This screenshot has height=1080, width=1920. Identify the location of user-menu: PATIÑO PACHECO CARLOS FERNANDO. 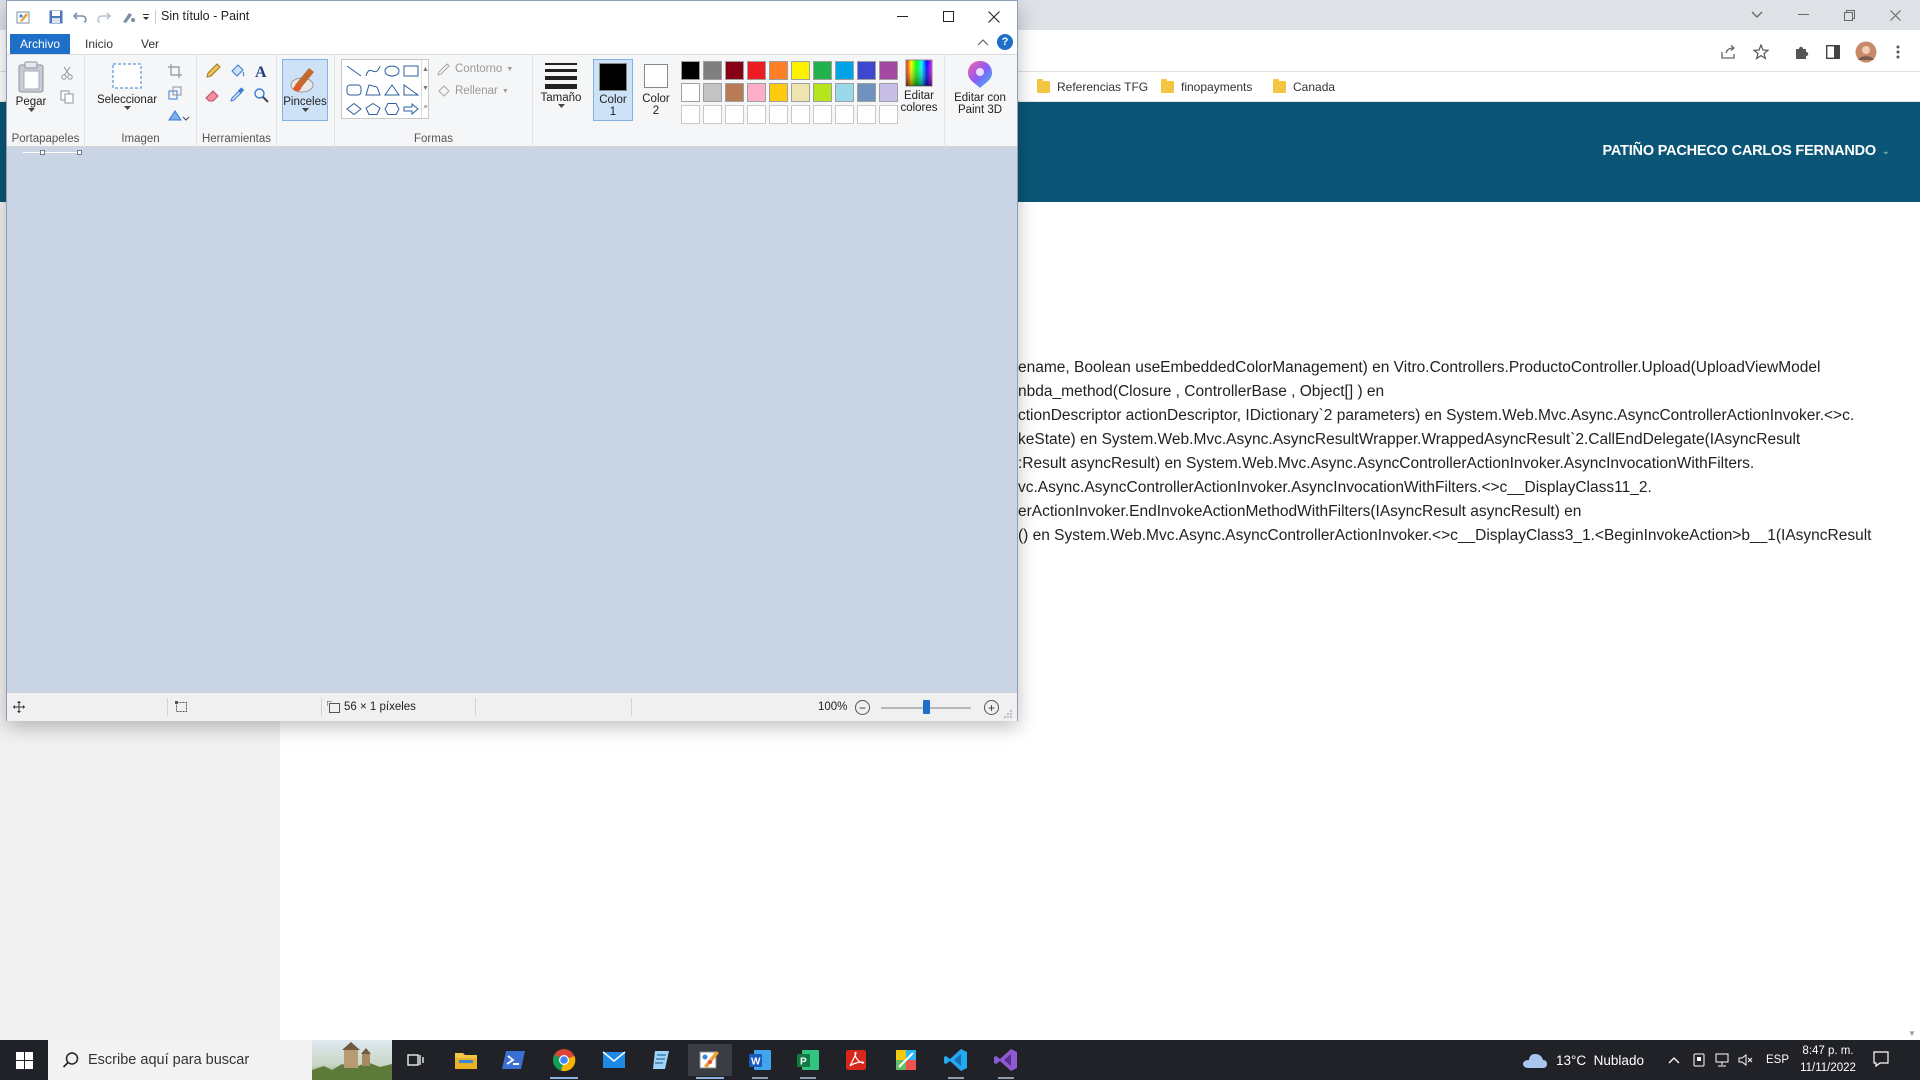
(1739, 151).